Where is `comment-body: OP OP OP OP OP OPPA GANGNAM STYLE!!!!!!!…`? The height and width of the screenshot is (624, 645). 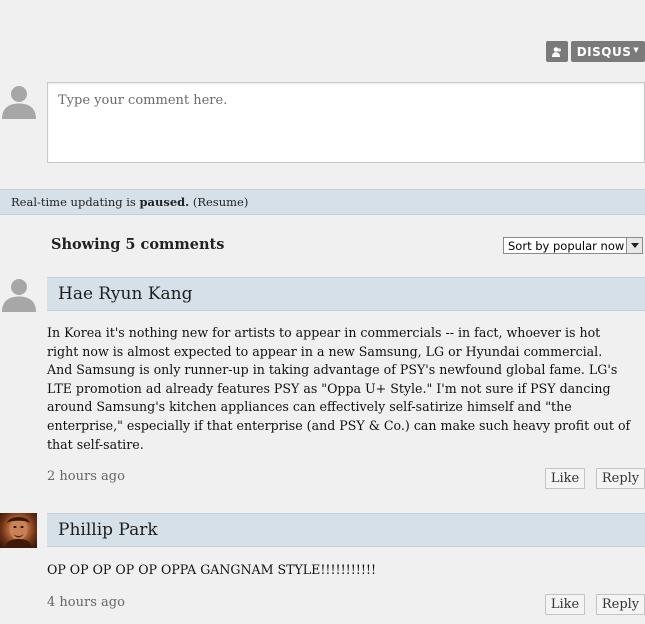
comment-body: OP OP OP OP OP OPPA GANGNAM STYLE!!!!!!!… is located at coordinates (327, 570).